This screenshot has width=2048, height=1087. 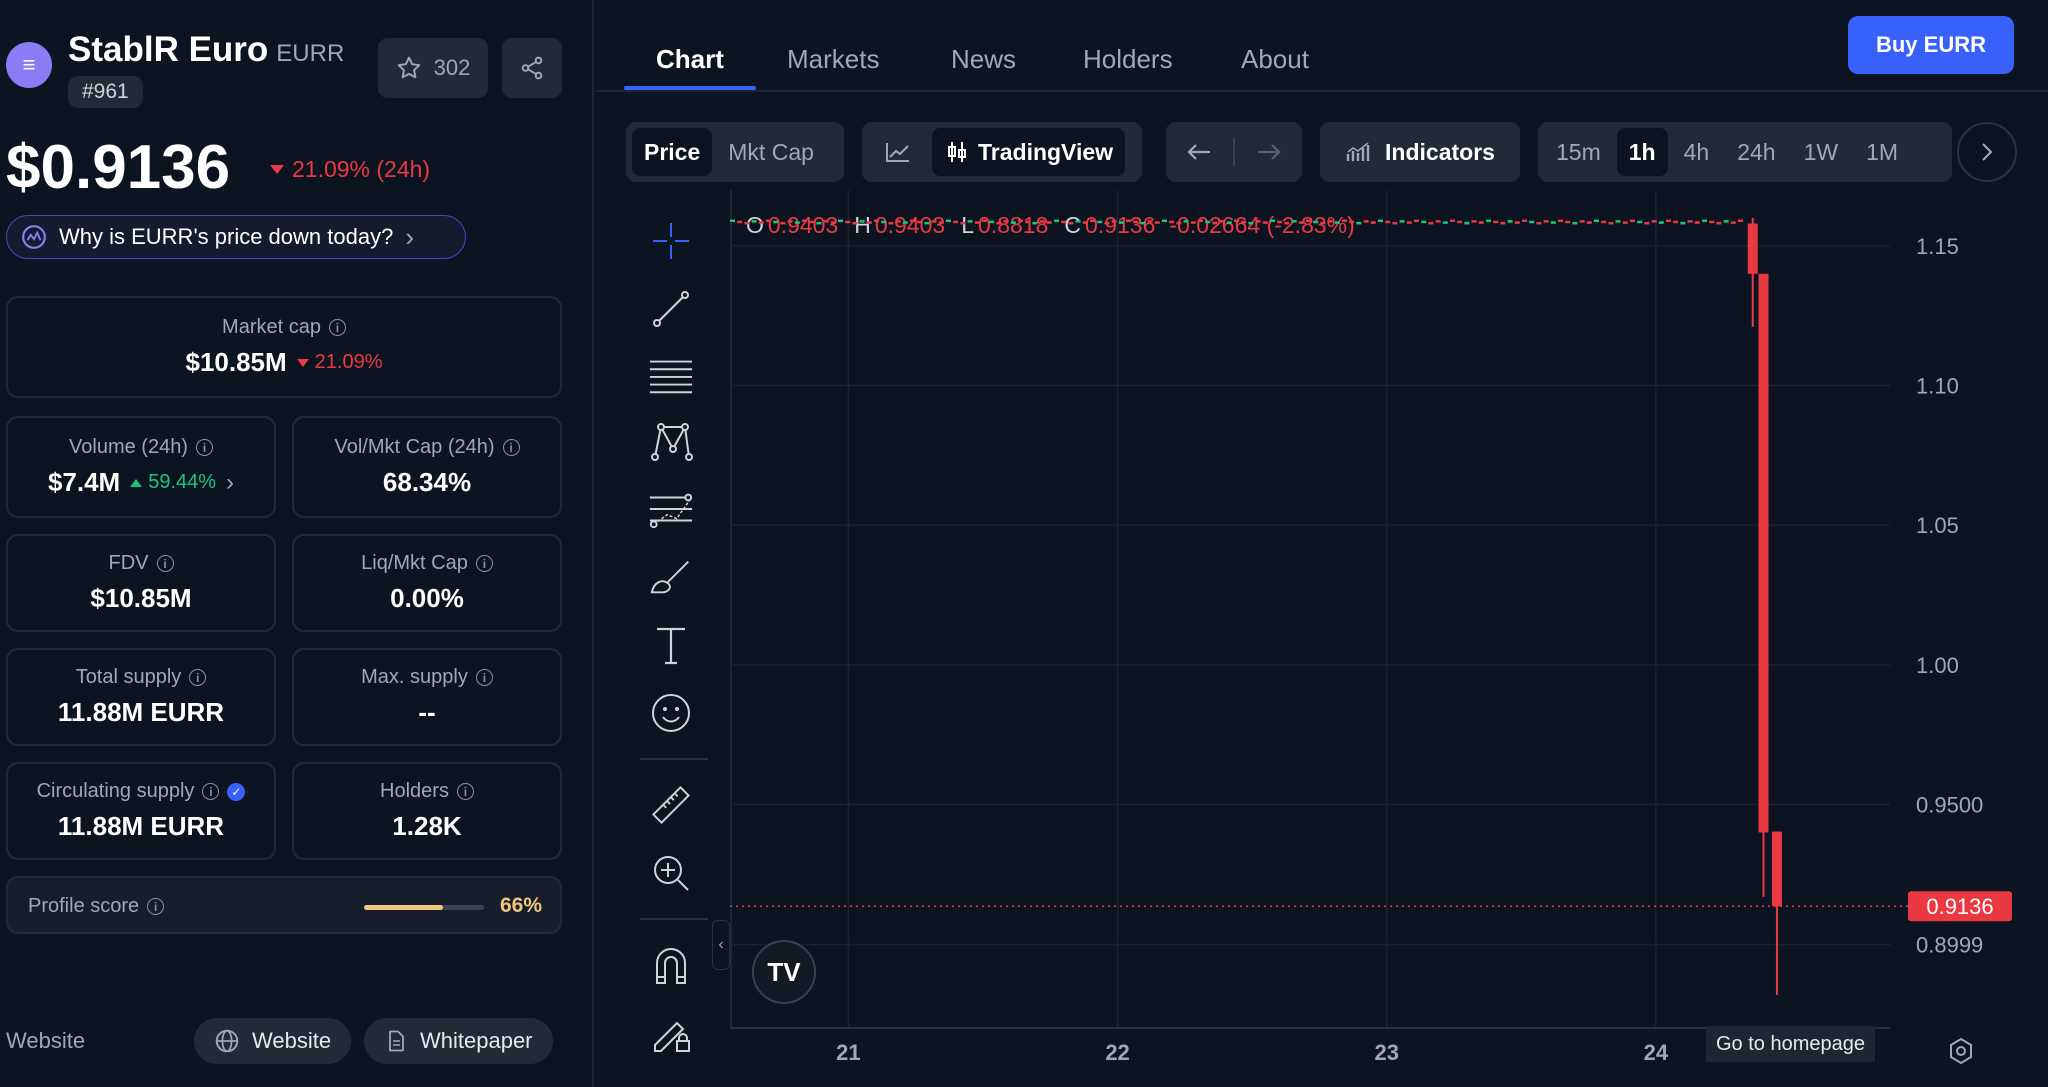 I want to click on profile-score-row: Profile score i 66%, so click(x=284, y=905).